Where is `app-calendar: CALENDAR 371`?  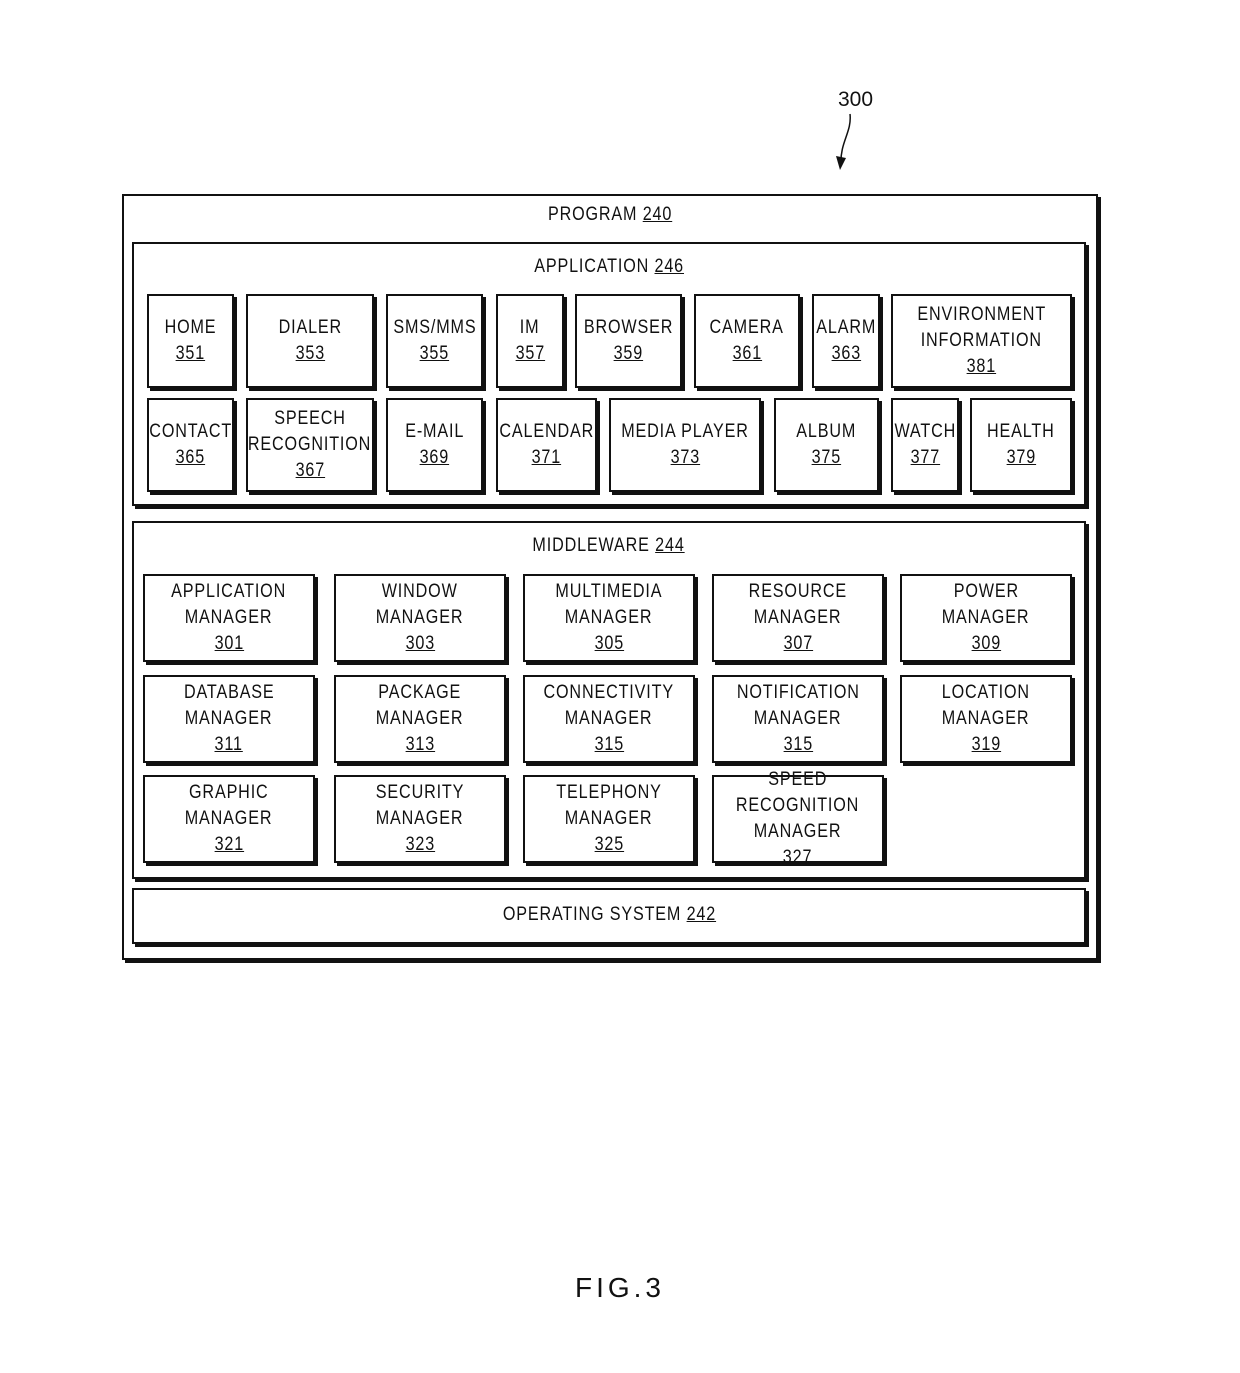 app-calendar: CALENDAR 371 is located at coordinates (546, 445).